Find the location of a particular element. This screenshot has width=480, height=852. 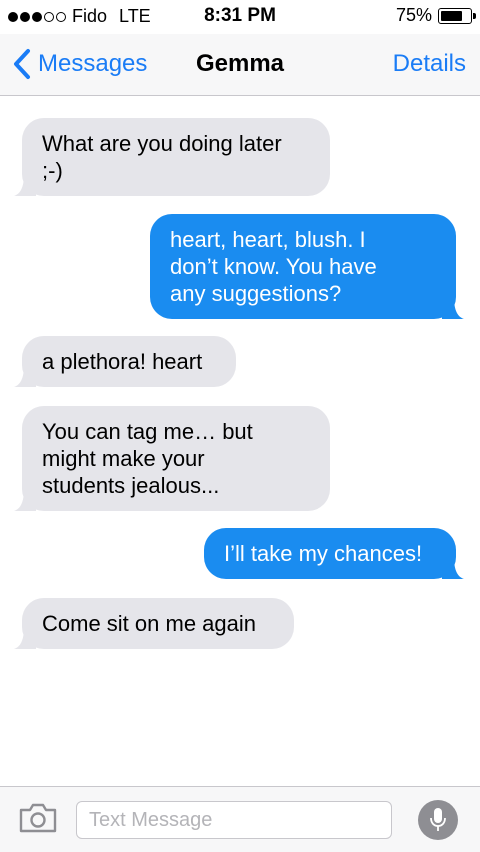

navigation-bar: Messages Gemma Details is located at coordinates (240, 65).